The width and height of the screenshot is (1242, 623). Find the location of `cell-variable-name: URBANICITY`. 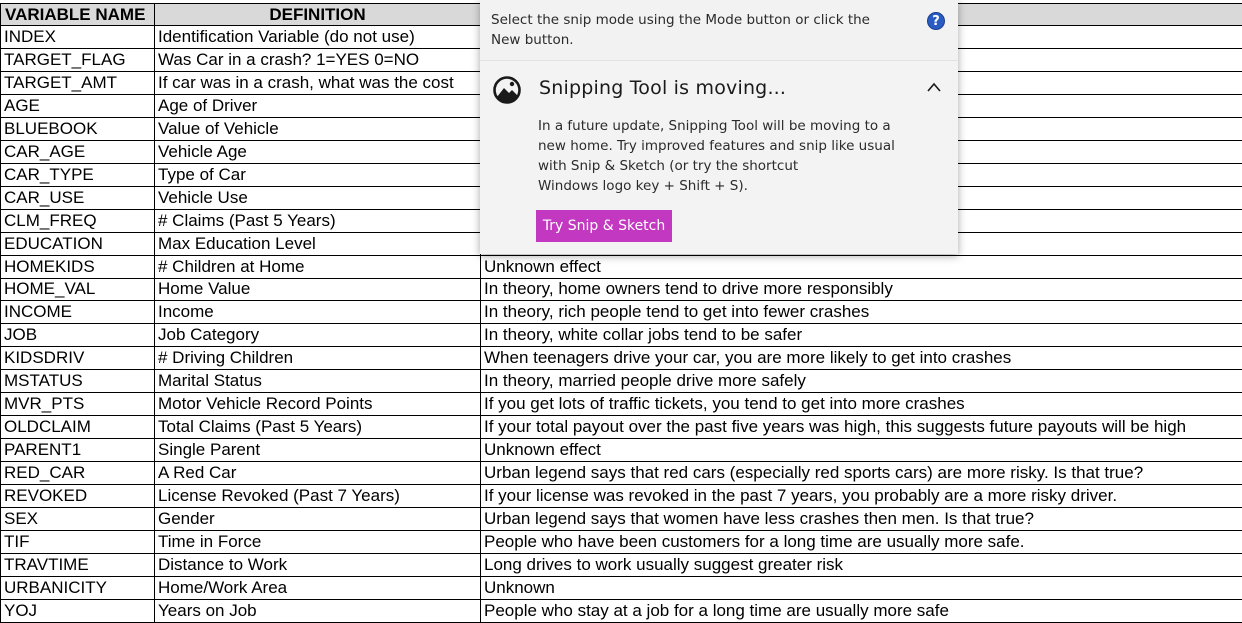

cell-variable-name: URBANICITY is located at coordinates (77, 588).